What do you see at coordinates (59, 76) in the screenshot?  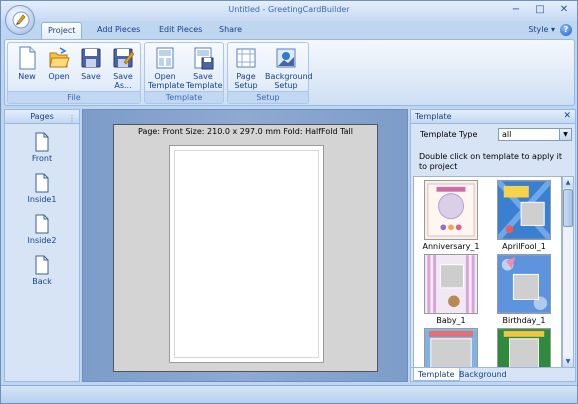 I see `open-button-label: Open` at bounding box center [59, 76].